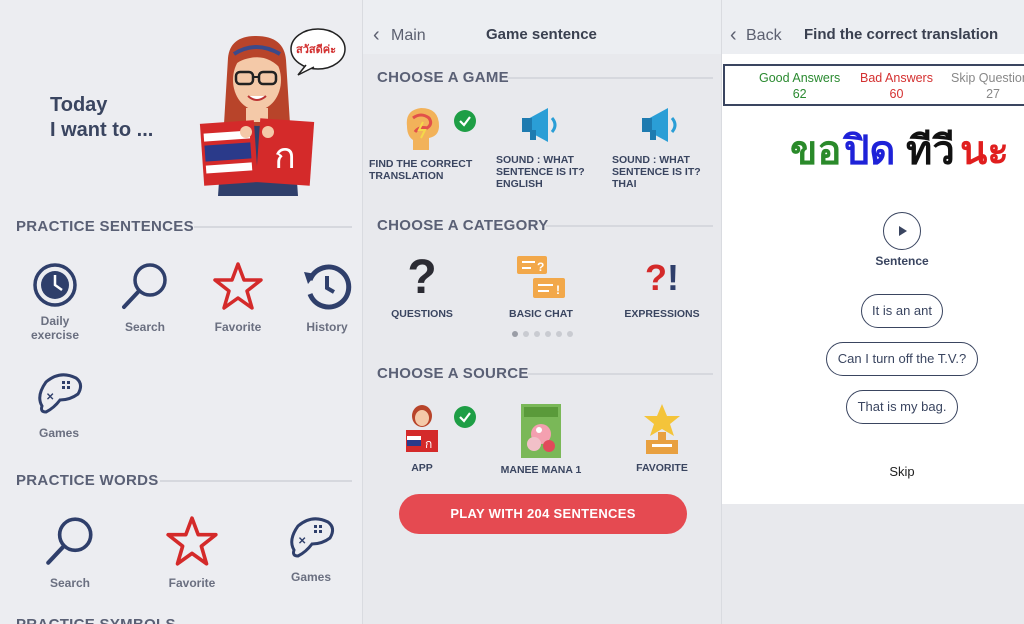 This screenshot has width=1024, height=624. I want to click on category-page-indicator, so click(542, 334).